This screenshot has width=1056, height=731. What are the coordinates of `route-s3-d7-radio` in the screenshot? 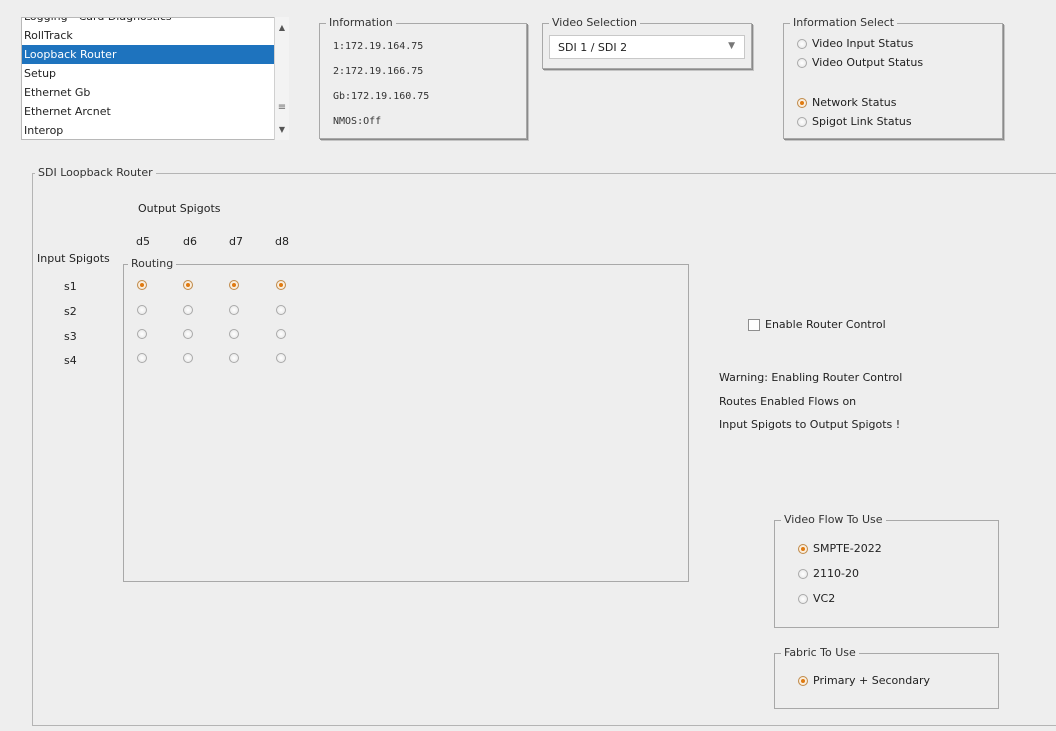 It's located at (234, 334).